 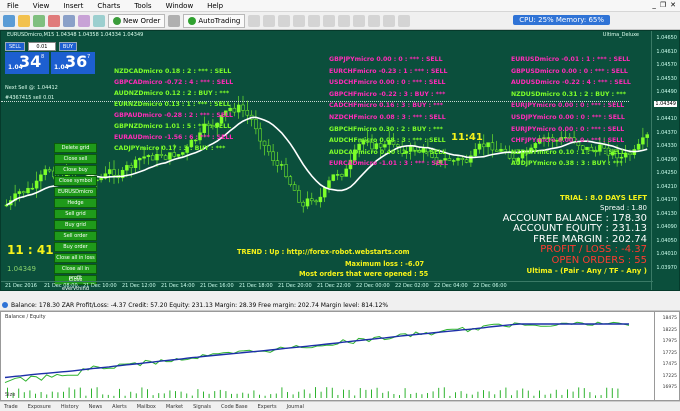 What do you see at coordinates (673, 5) in the screenshot?
I see `close-icon: ✕` at bounding box center [673, 5].